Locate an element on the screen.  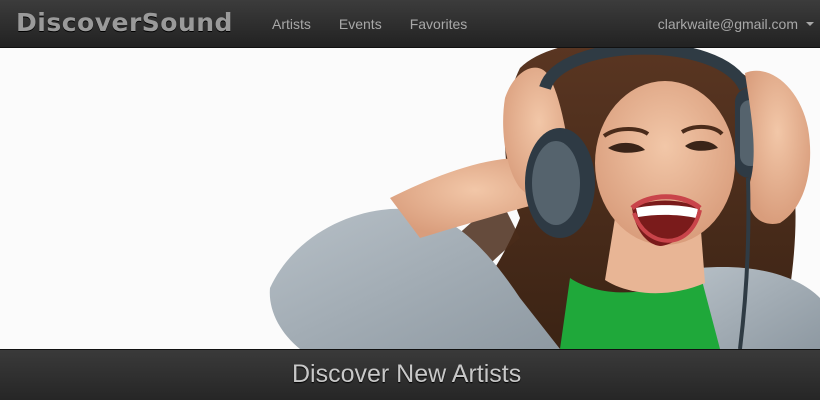
hero-banner: Discover New Artists is located at coordinates (410, 374).